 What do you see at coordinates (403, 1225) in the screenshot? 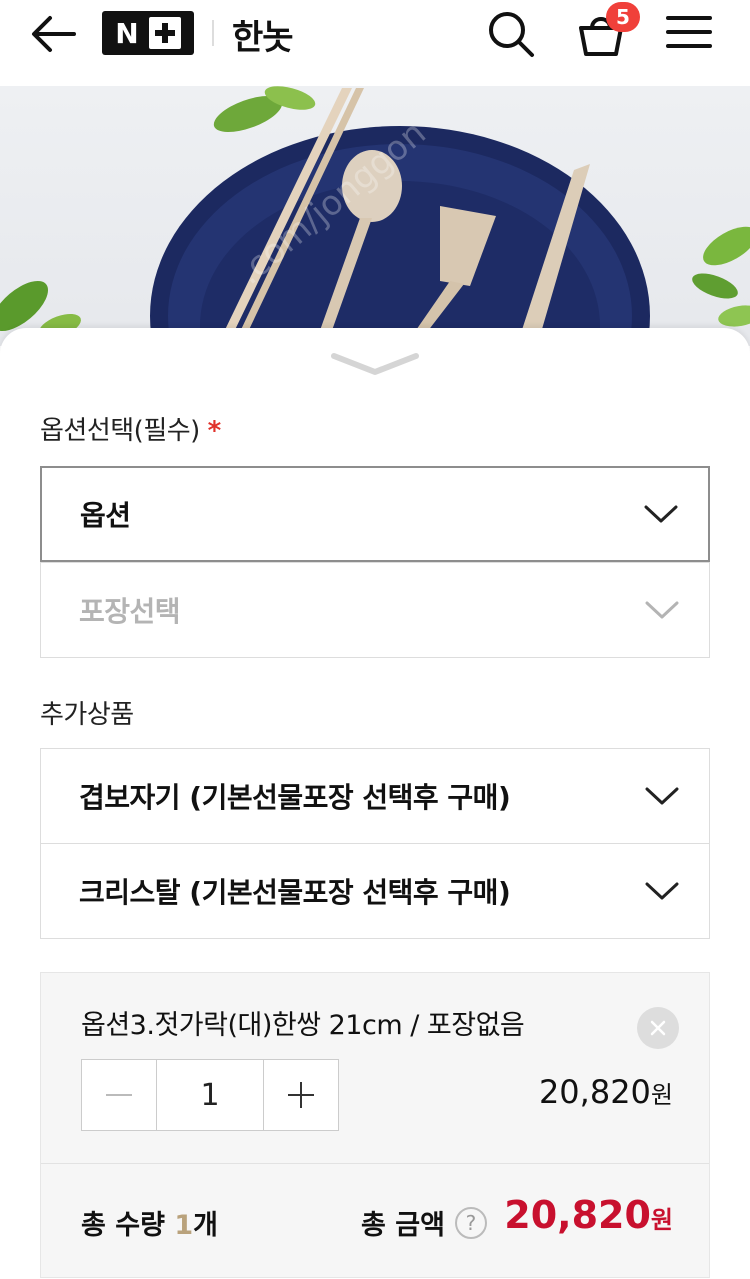
I see `total-amount-text: 총 금액` at bounding box center [403, 1225].